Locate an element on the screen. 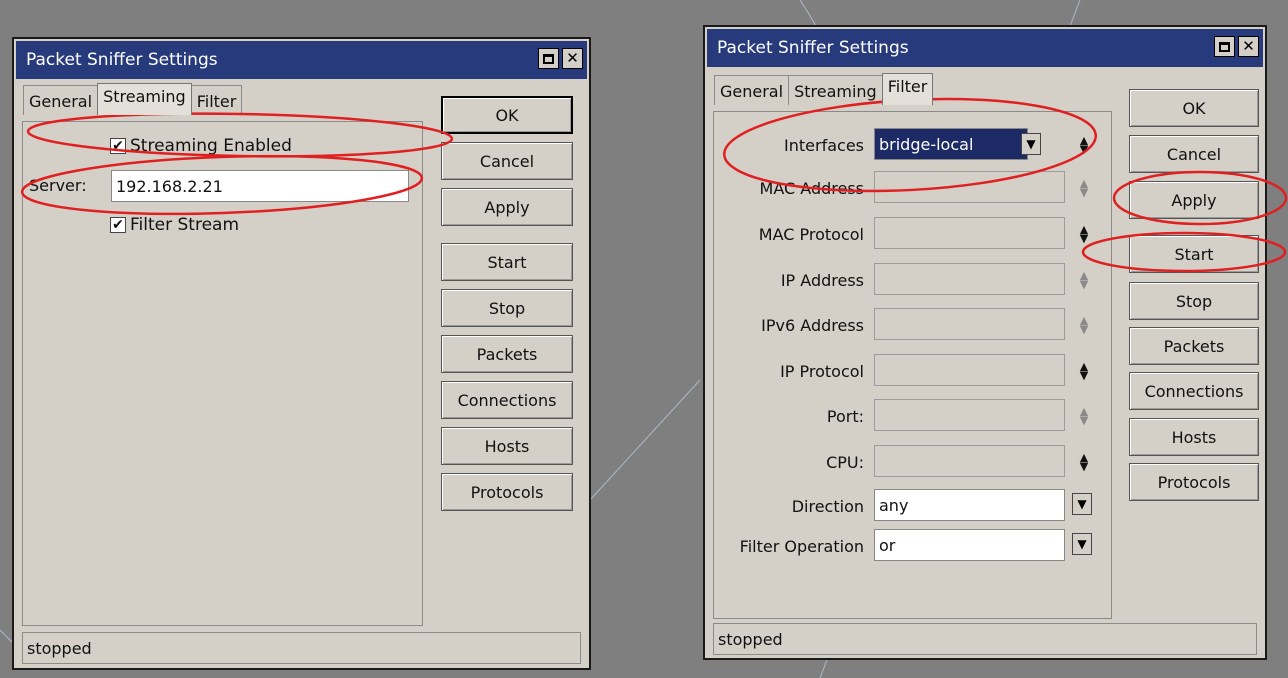 The width and height of the screenshot is (1288, 678). ipv6-address-label: IPv6 Address is located at coordinates (812, 325).